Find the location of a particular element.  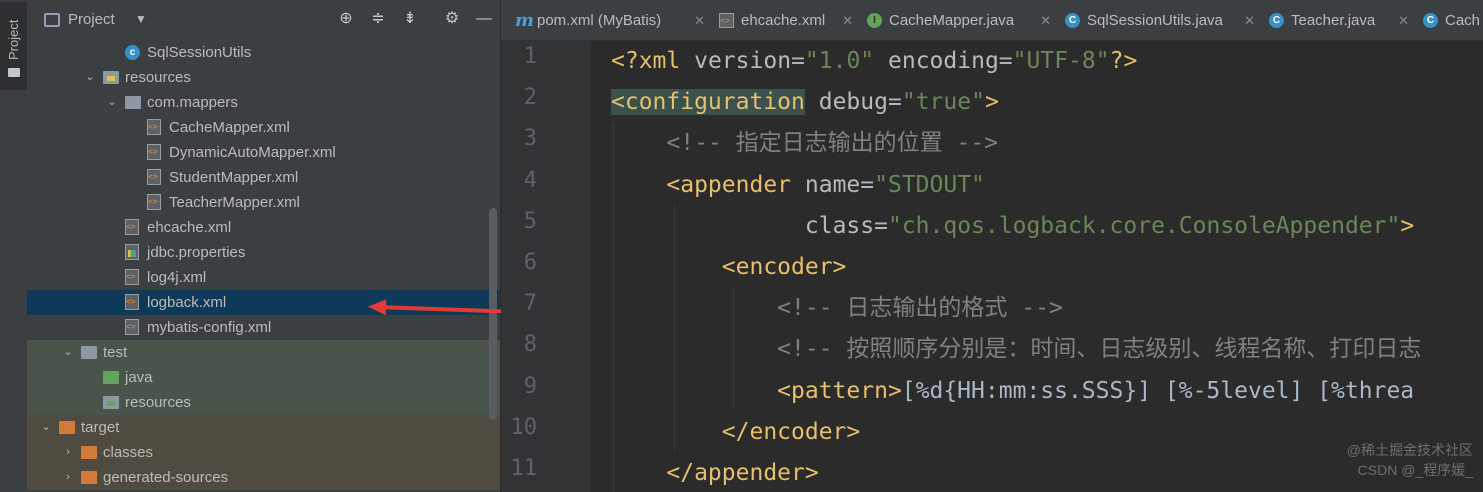

code-token: class is located at coordinates (839, 225).